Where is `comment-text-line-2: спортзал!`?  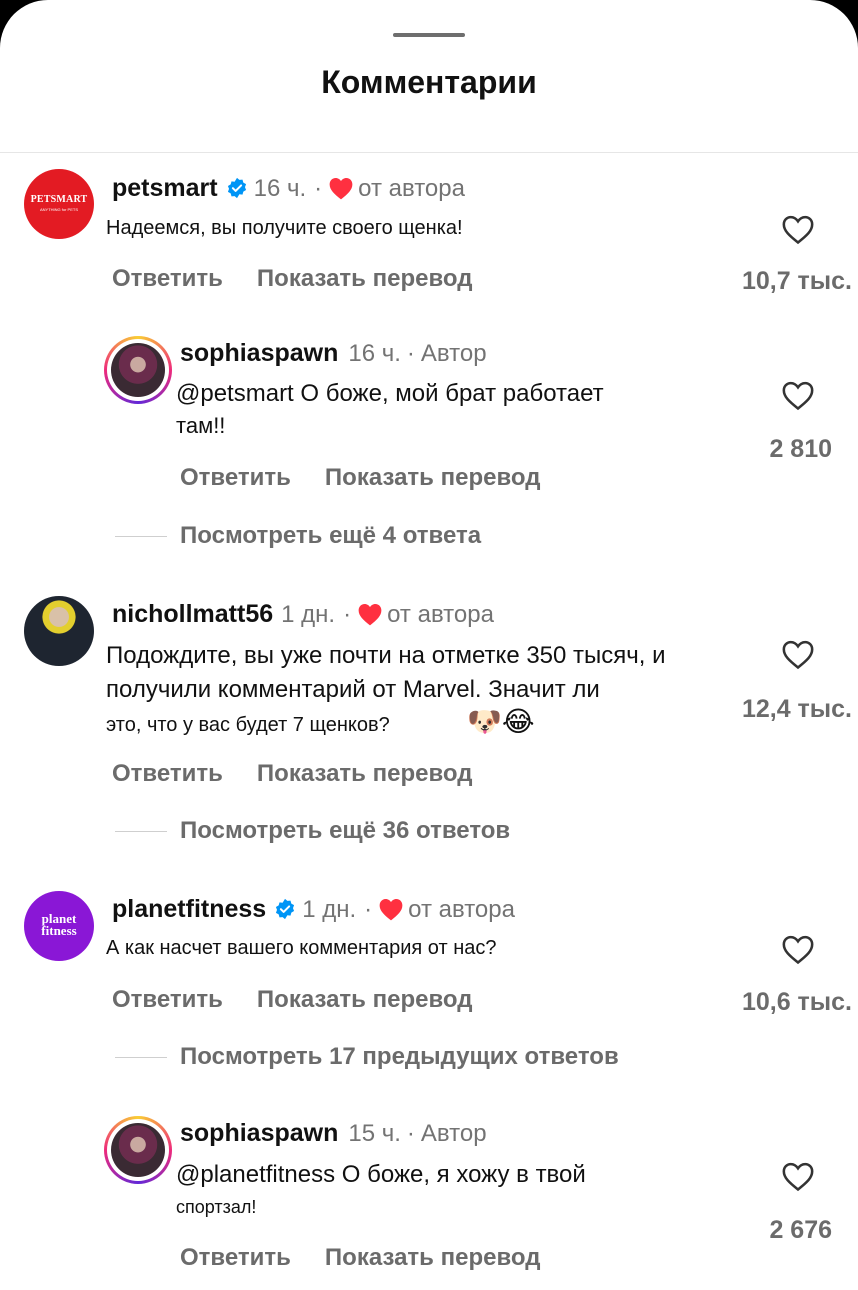
comment-text-line-2: спортзал! is located at coordinates (216, 1207).